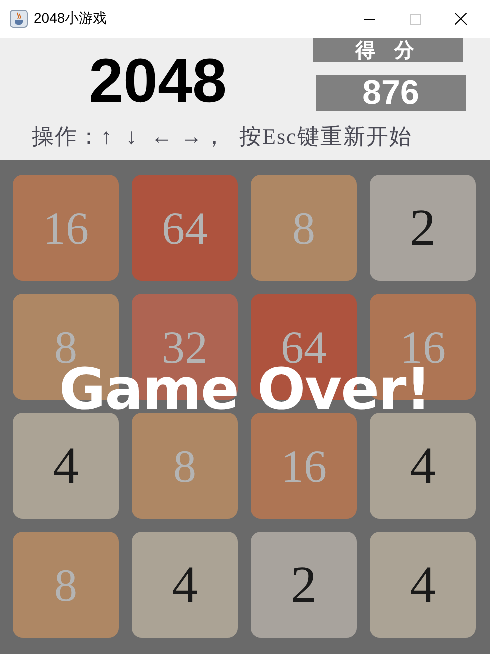  Describe the element at coordinates (388, 50) in the screenshot. I see `score-label: 得 分` at that location.